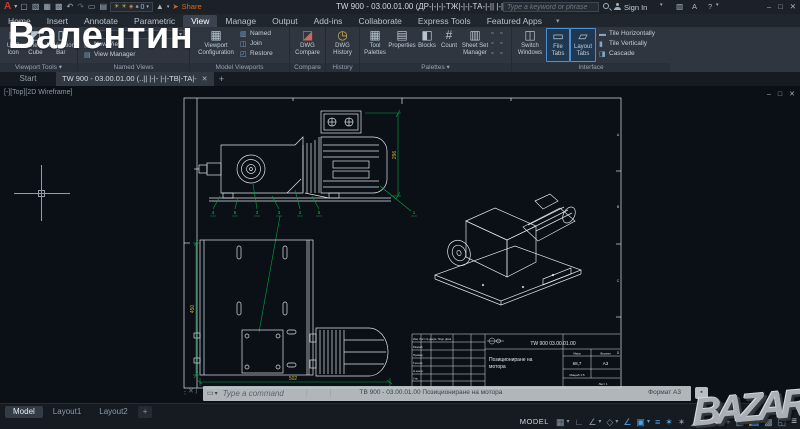 This screenshot has height=429, width=800. What do you see at coordinates (28, 79) in the screenshot?
I see `start-tab: Start` at bounding box center [28, 79].